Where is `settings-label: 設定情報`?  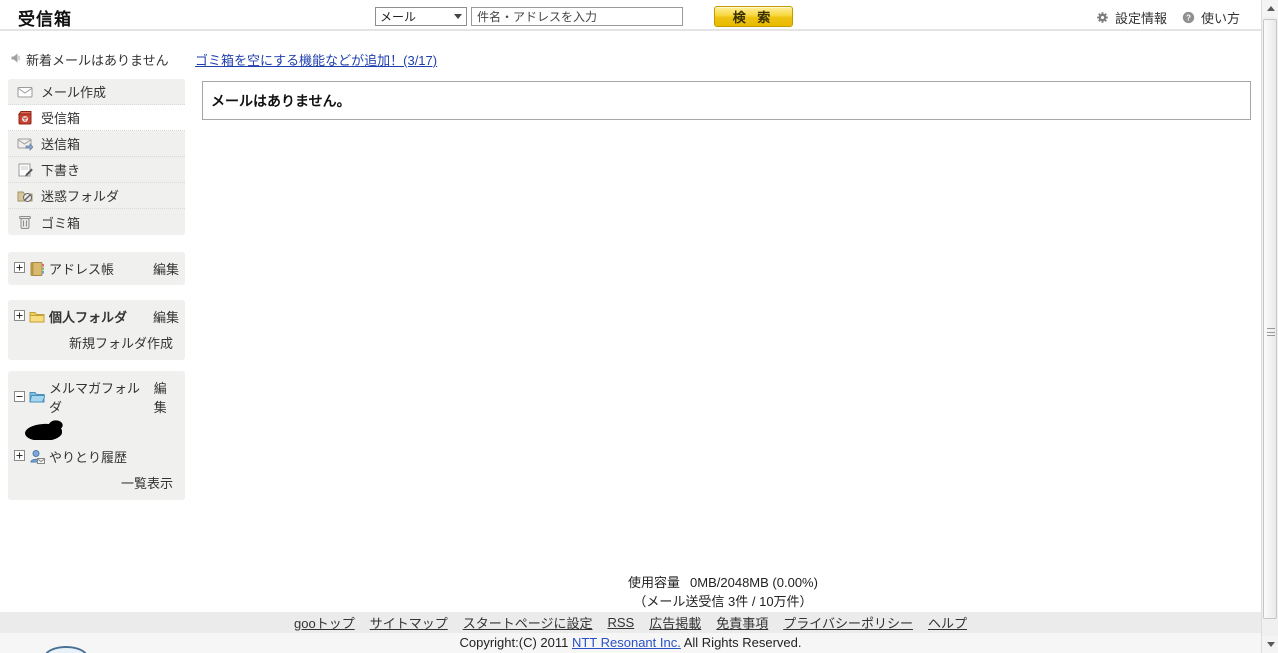
settings-label: 設定情報 is located at coordinates (1140, 18).